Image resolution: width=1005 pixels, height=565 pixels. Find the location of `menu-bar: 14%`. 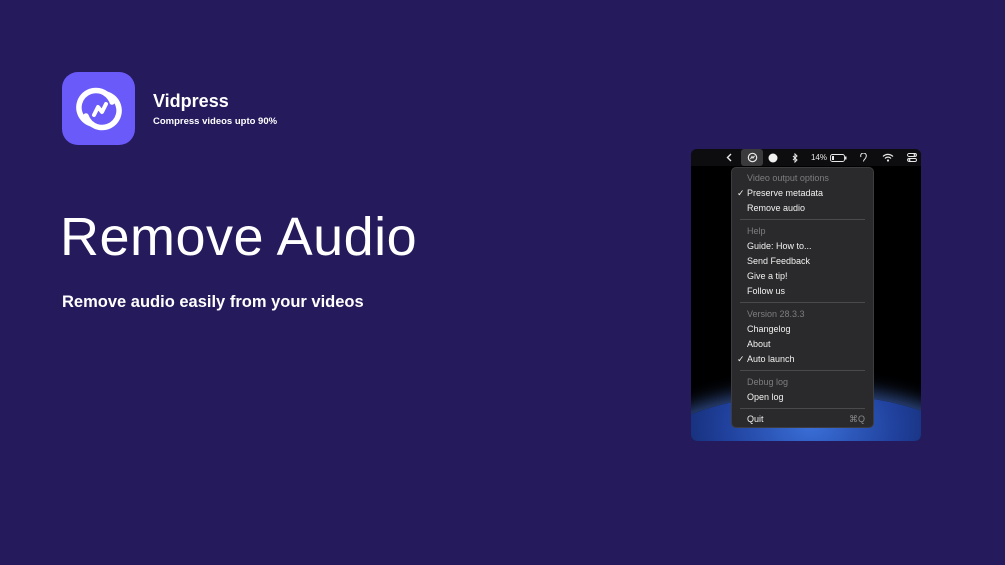

menu-bar: 14% is located at coordinates (806, 157).